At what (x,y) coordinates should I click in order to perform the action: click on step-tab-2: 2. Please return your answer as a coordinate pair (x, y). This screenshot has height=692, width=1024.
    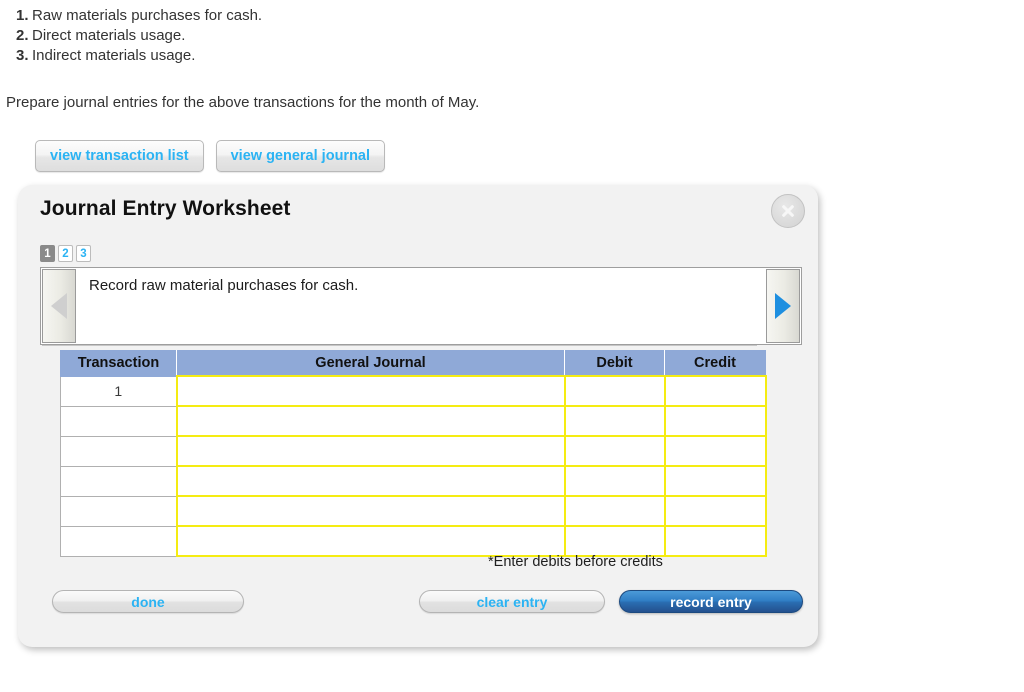
    Looking at the image, I should click on (65, 253).